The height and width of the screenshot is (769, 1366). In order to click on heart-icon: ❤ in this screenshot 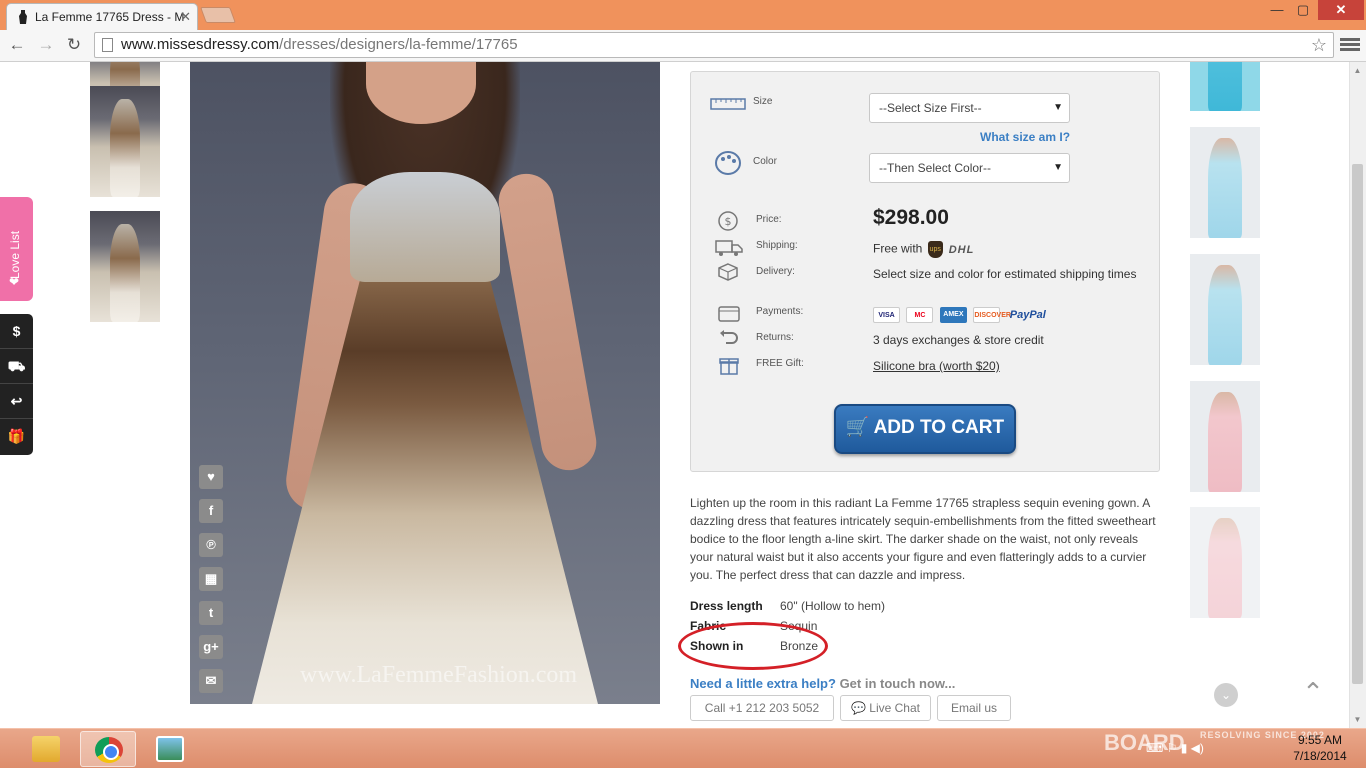, I will do `click(14, 282)`.